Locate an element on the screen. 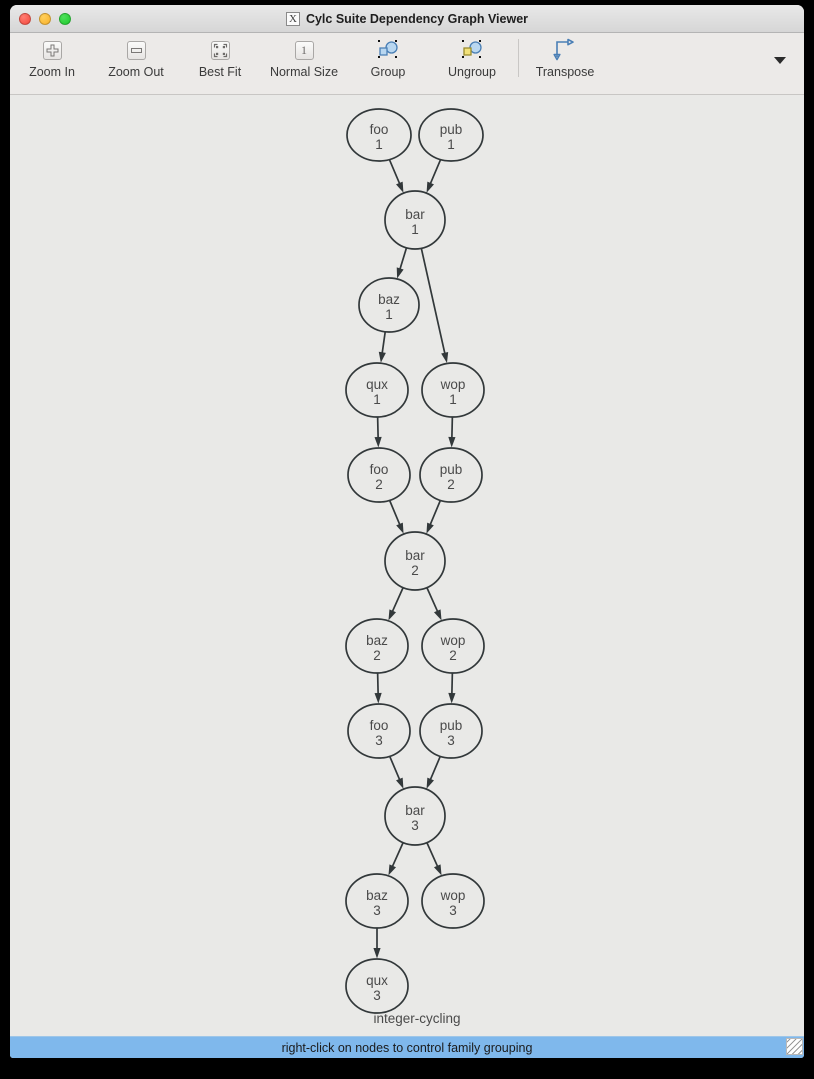  close-button is located at coordinates (25, 18).